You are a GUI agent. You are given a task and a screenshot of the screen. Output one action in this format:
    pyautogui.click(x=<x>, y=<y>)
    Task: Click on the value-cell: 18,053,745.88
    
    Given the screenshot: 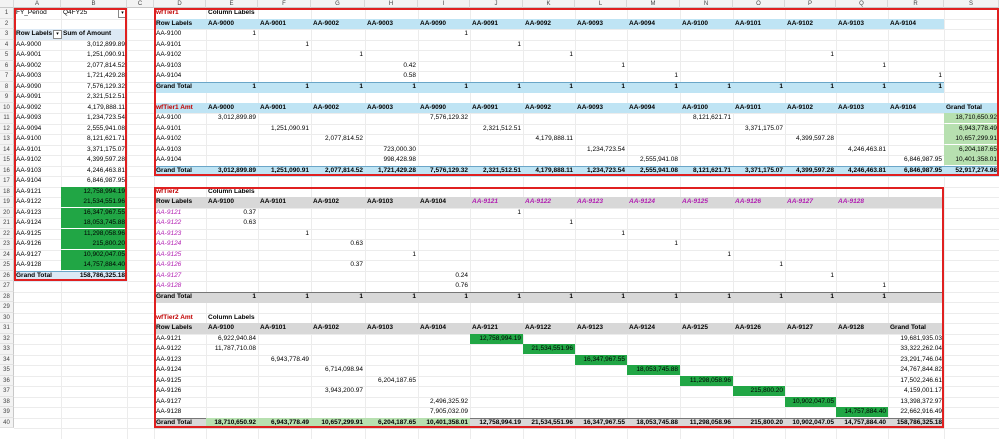 What is the action you would take?
    pyautogui.click(x=653, y=370)
    